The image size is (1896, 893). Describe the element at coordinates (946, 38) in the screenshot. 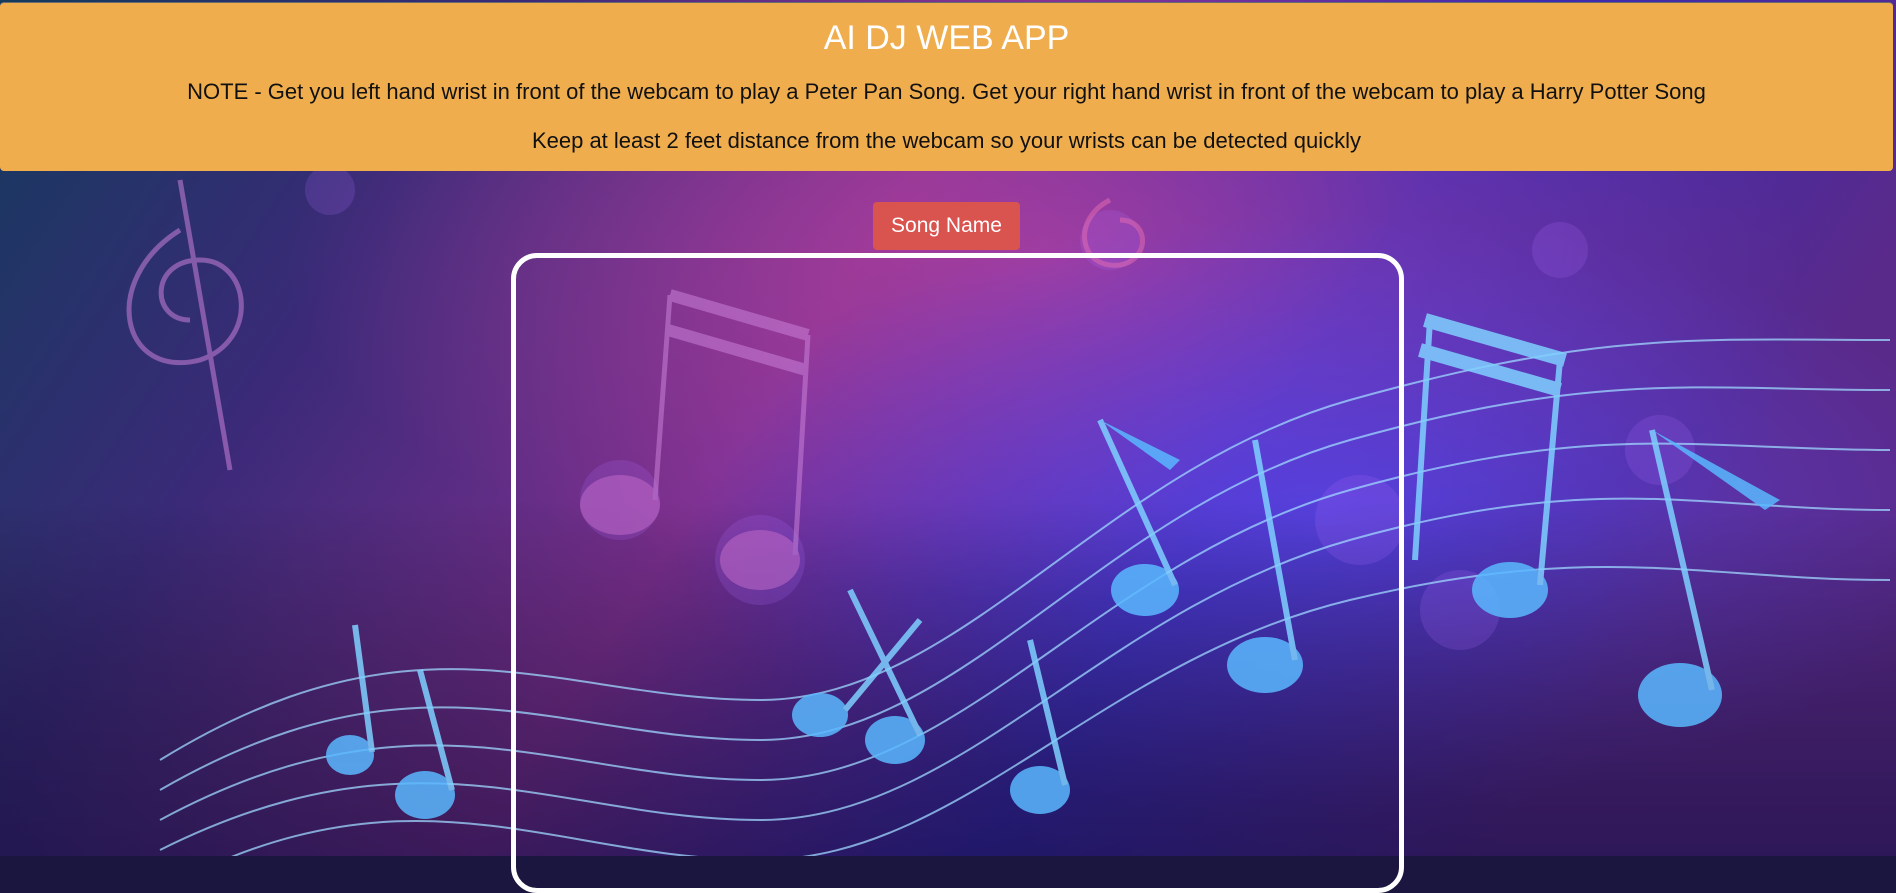

I see `page-title: AI DJ WEB APP` at that location.